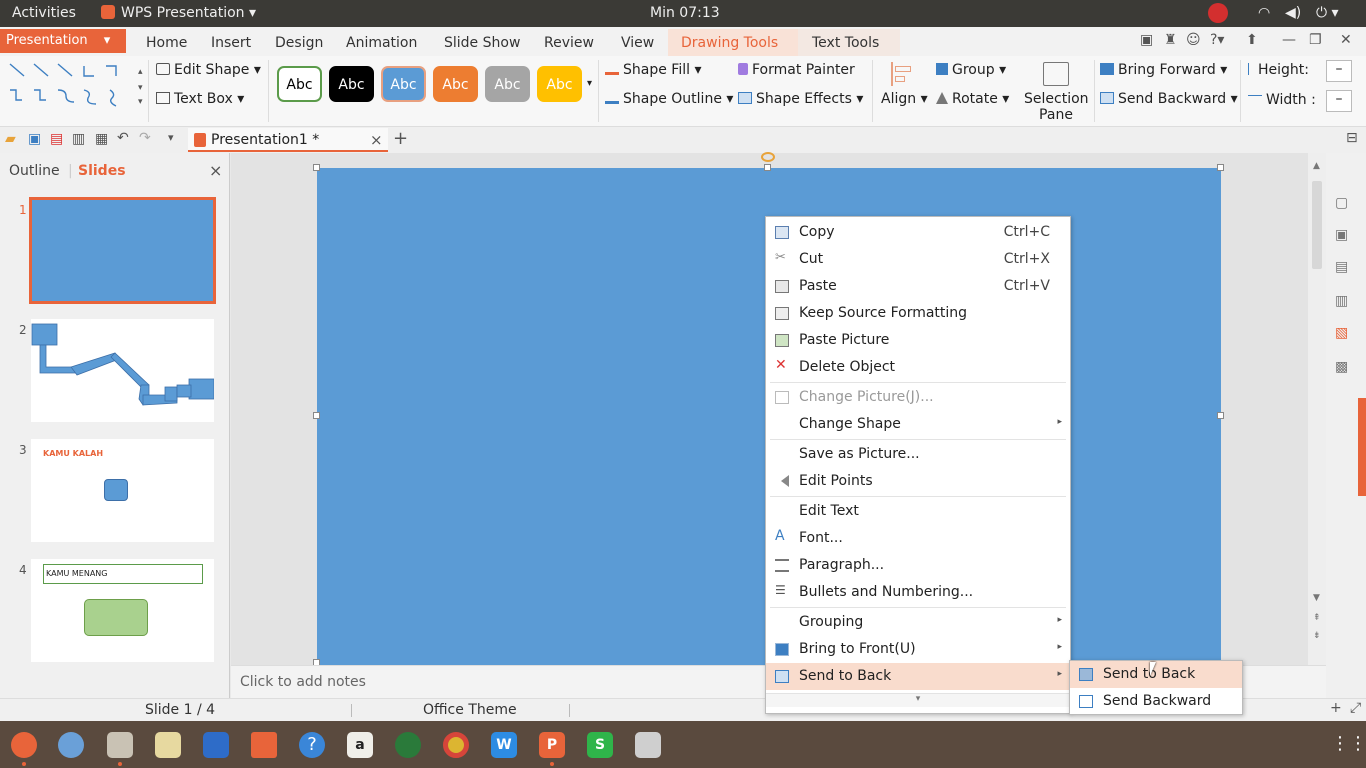 This screenshot has width=1366, height=768. Describe the element at coordinates (918, 700) in the screenshot. I see `menu-scroll-down-icon: ▾` at that location.